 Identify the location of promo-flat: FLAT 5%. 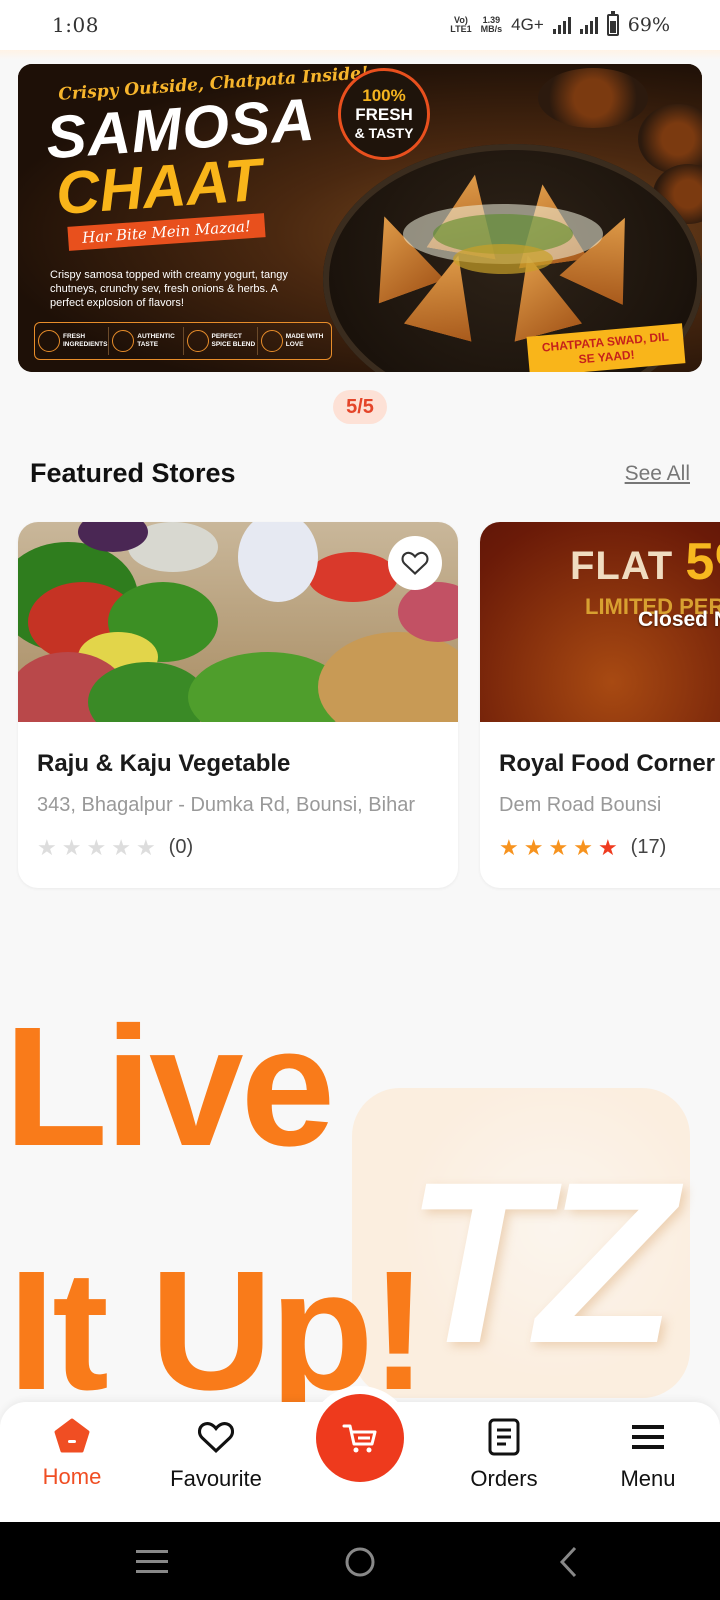
(645, 562).